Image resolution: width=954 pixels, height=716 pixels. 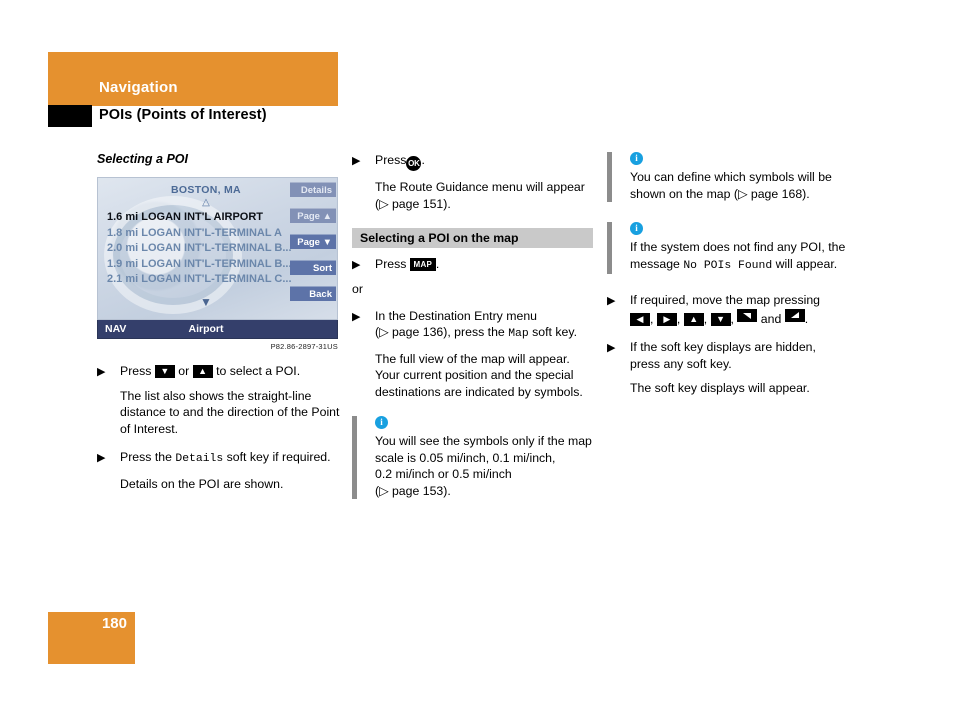 I want to click on nav-scroll-down-triangle-icon: ▼, so click(x=206, y=302).